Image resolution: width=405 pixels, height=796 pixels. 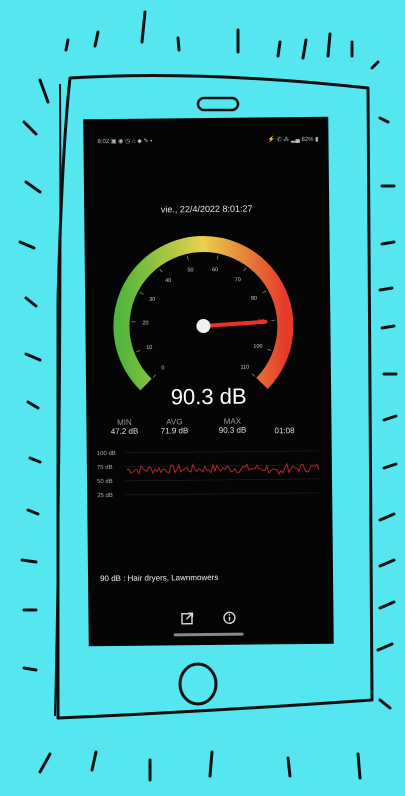 What do you see at coordinates (149, 348) in the screenshot?
I see `gauge-tick-label: 10` at bounding box center [149, 348].